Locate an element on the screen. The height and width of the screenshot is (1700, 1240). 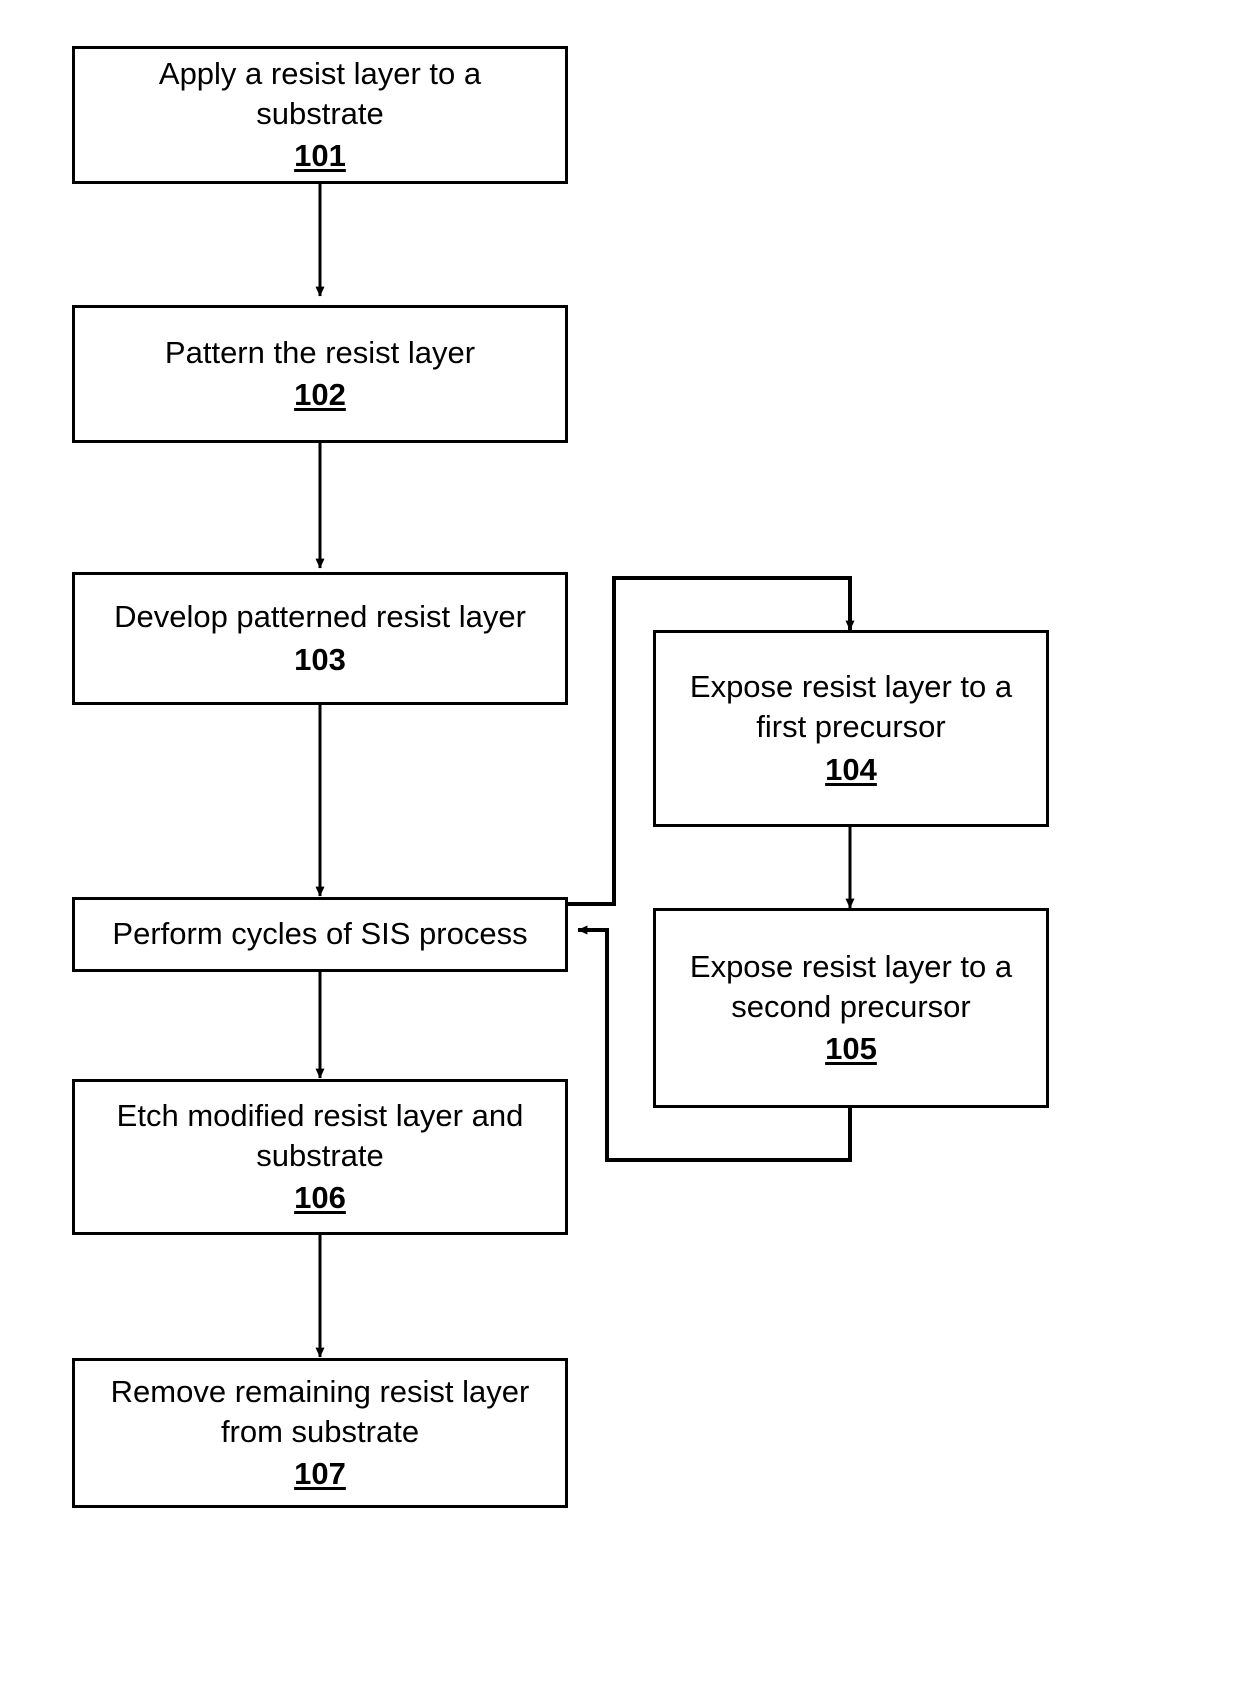
node-label: Apply a resist layer to a substrate is located at coordinates (320, 93).